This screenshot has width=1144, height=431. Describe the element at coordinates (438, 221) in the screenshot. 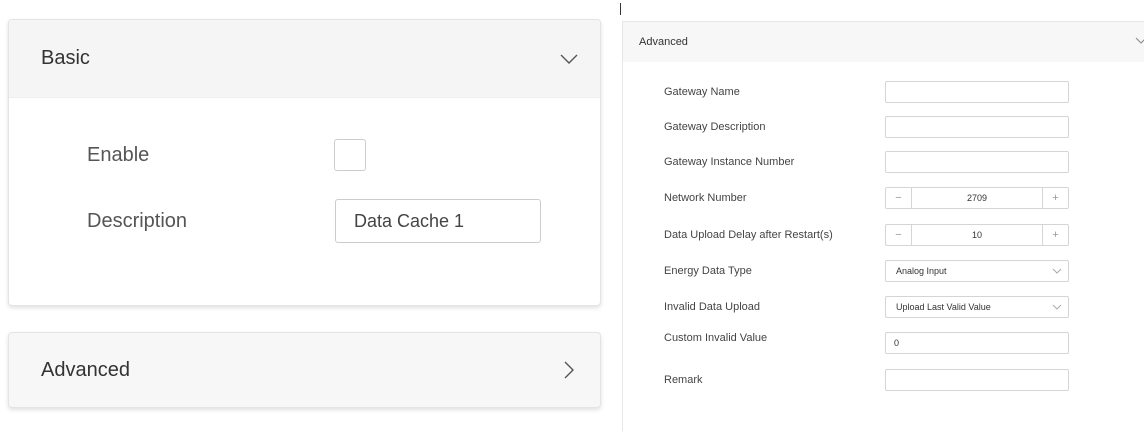

I see `description-input` at that location.